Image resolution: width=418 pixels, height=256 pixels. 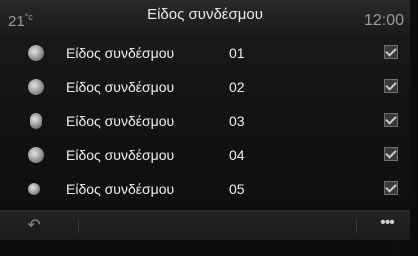 What do you see at coordinates (205, 189) in the screenshot?
I see `list-item: Είδος συνδέσμου 05` at bounding box center [205, 189].